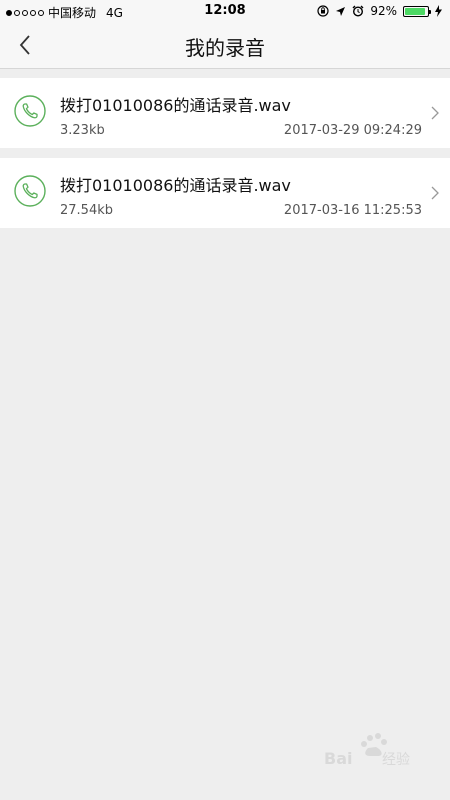 The height and width of the screenshot is (800, 450). I want to click on status-bar-right: 92%, so click(379, 11).